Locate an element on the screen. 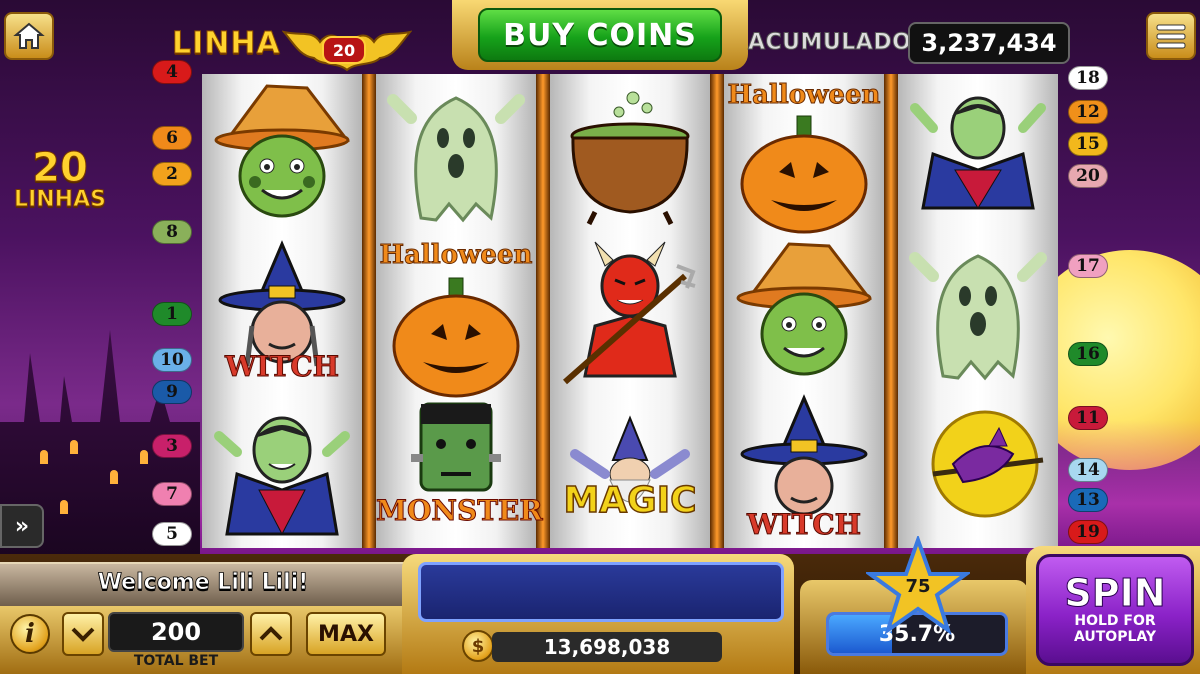 The width and height of the screenshot is (1200, 674). payline-marker-16: 16 is located at coordinates (1088, 354).